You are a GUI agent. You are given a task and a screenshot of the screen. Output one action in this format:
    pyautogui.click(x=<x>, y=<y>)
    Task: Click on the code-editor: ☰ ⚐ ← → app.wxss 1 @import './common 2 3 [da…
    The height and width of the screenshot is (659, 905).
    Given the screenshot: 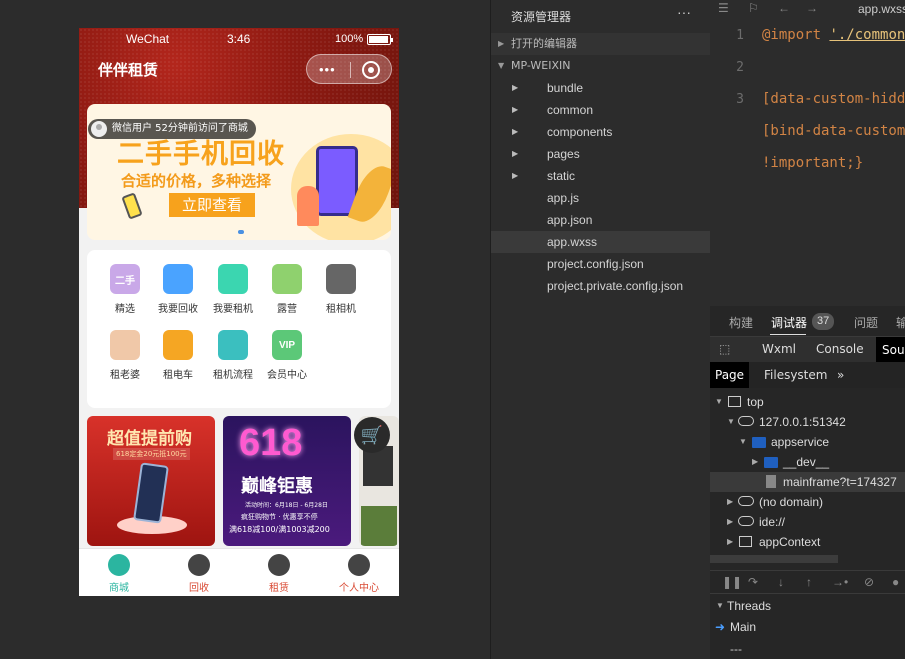 What is the action you would take?
    pyautogui.click(x=807, y=150)
    